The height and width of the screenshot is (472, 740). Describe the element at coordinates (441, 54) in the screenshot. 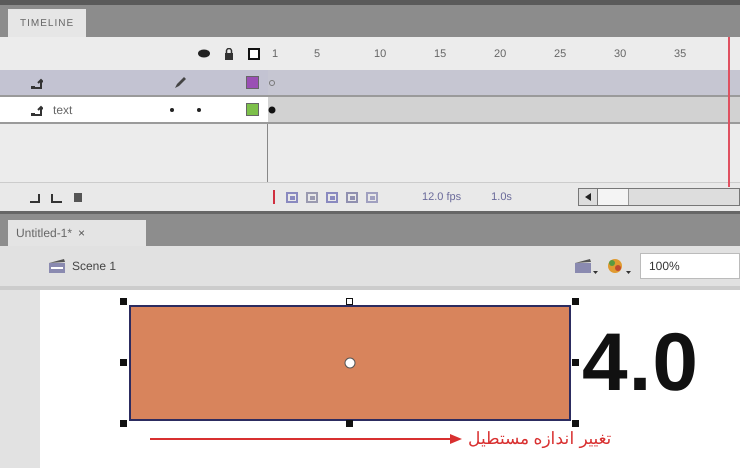

I see `frame-number: 15` at that location.